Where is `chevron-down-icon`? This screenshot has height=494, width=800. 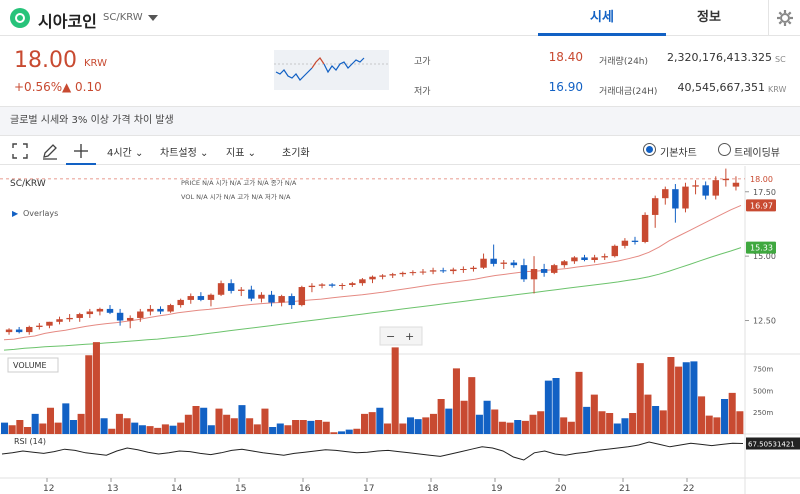 chevron-down-icon is located at coordinates (153, 18).